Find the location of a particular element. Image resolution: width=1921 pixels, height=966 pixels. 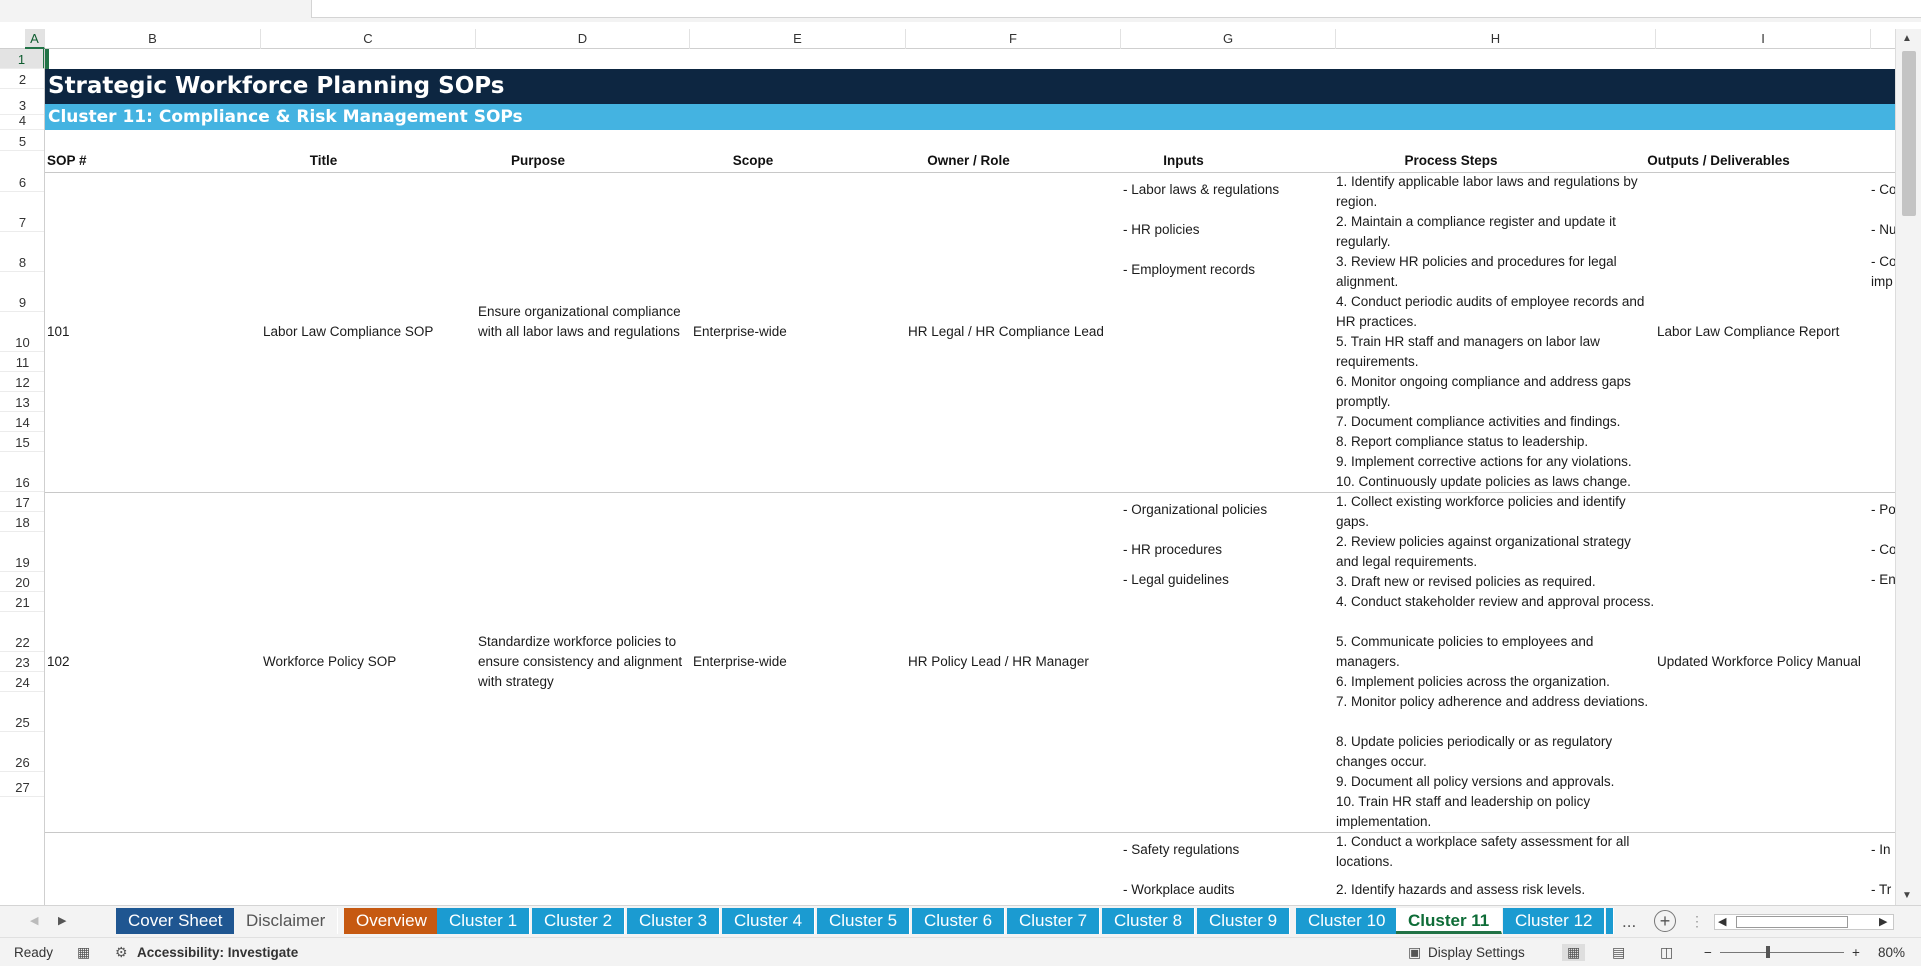

next-column-cell: - En is located at coordinates (1883, 580).